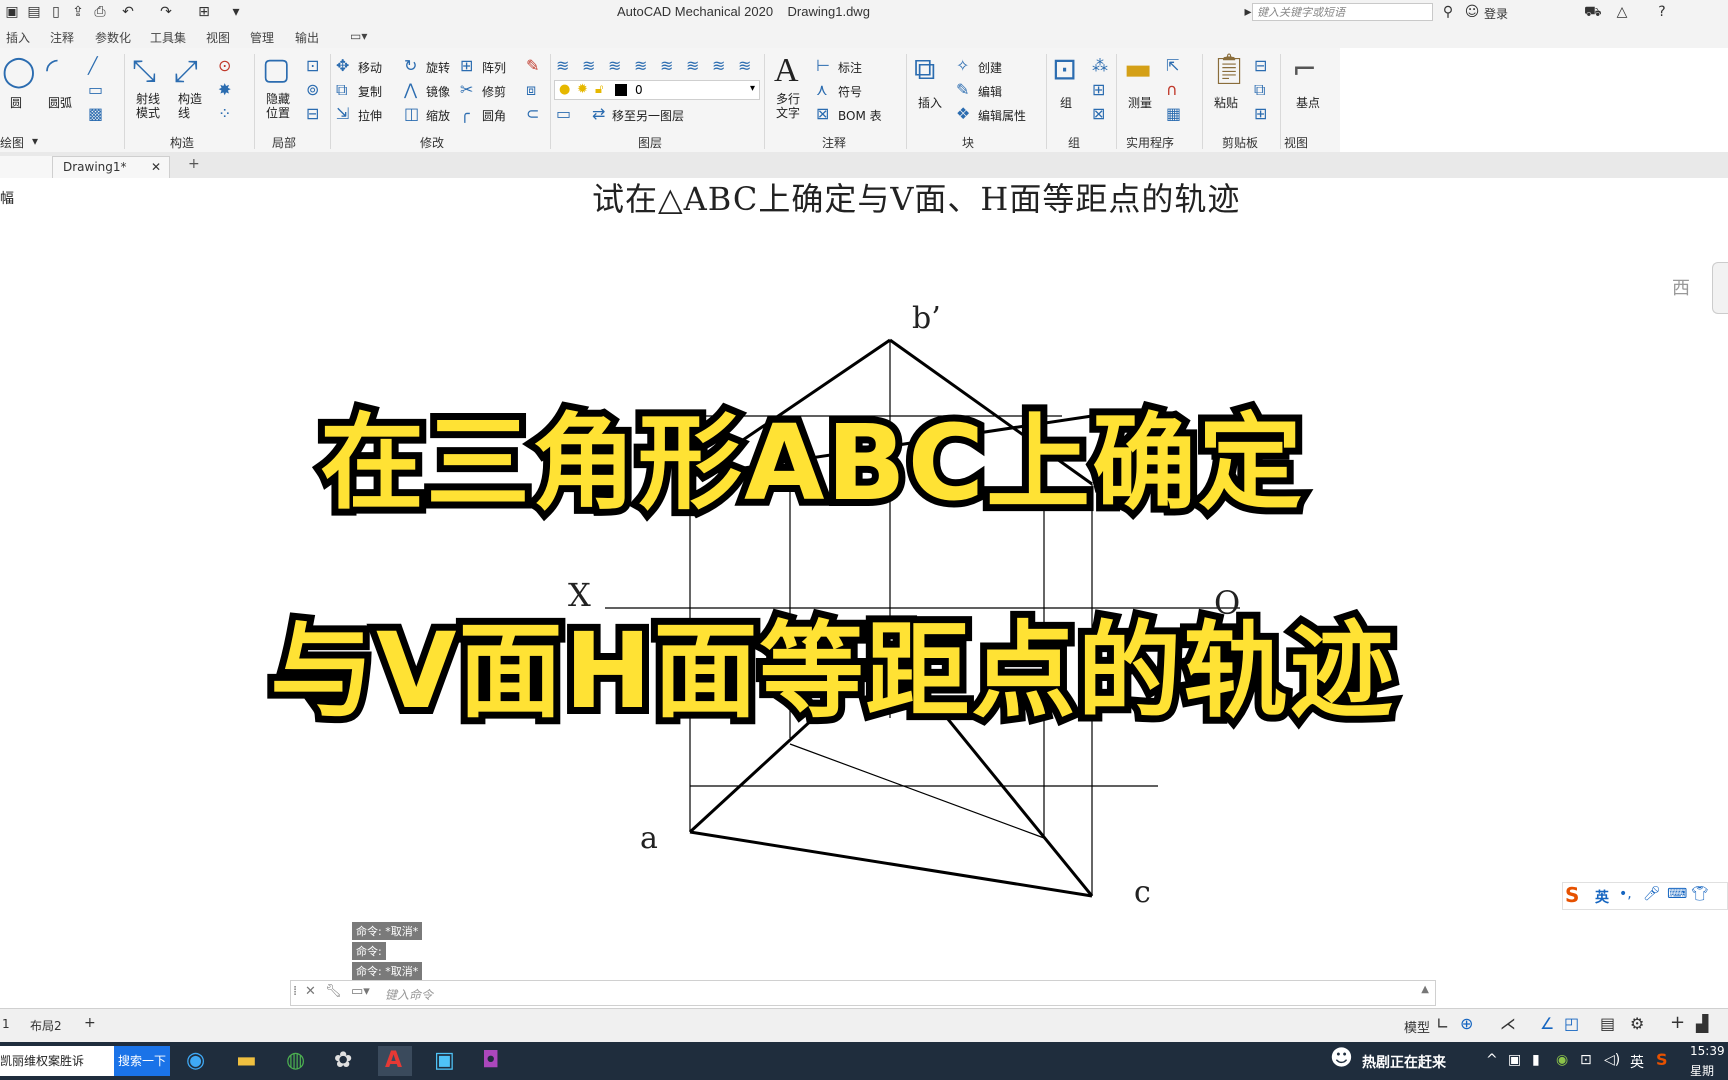 Image resolution: width=1728 pixels, height=1080 pixels. What do you see at coordinates (18, 37) in the screenshot?
I see `tab-insert: 插入` at bounding box center [18, 37].